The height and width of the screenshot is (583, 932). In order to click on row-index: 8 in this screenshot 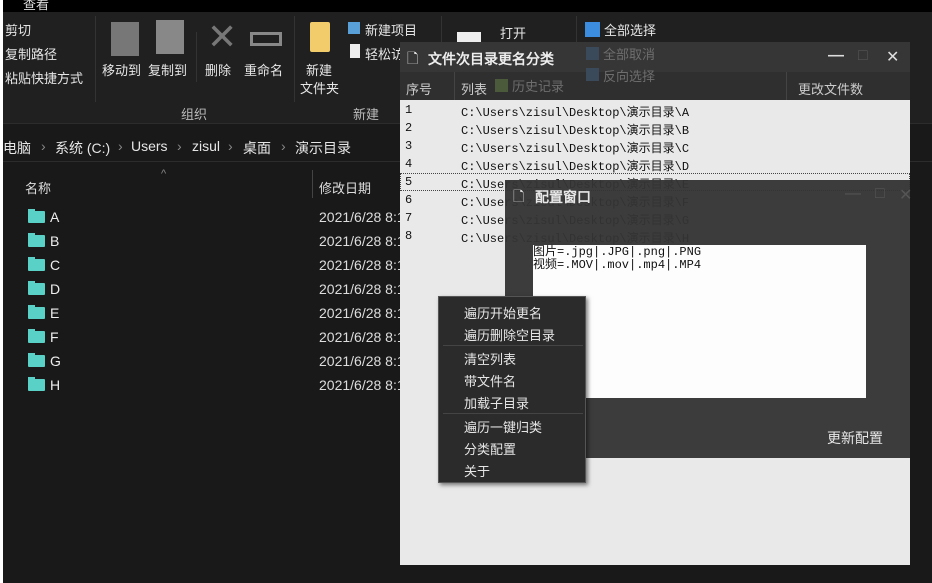, I will do `click(409, 236)`.